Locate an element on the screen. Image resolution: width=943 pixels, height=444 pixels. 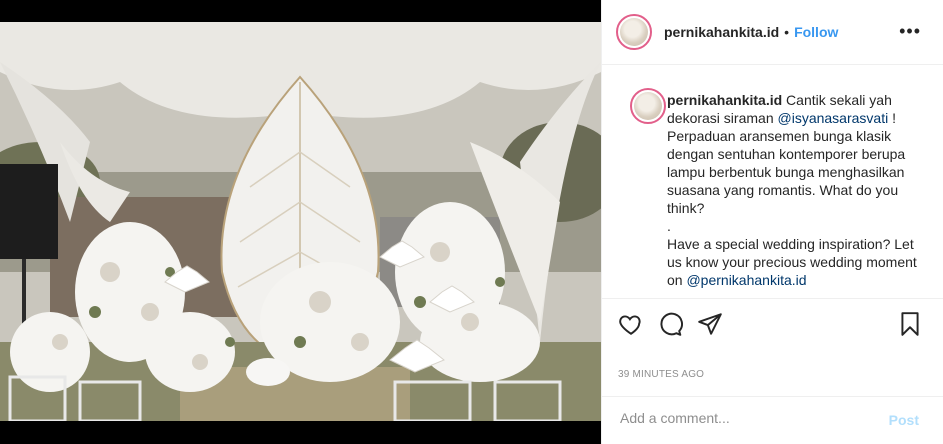
comment-icon is located at coordinates (670, 324).